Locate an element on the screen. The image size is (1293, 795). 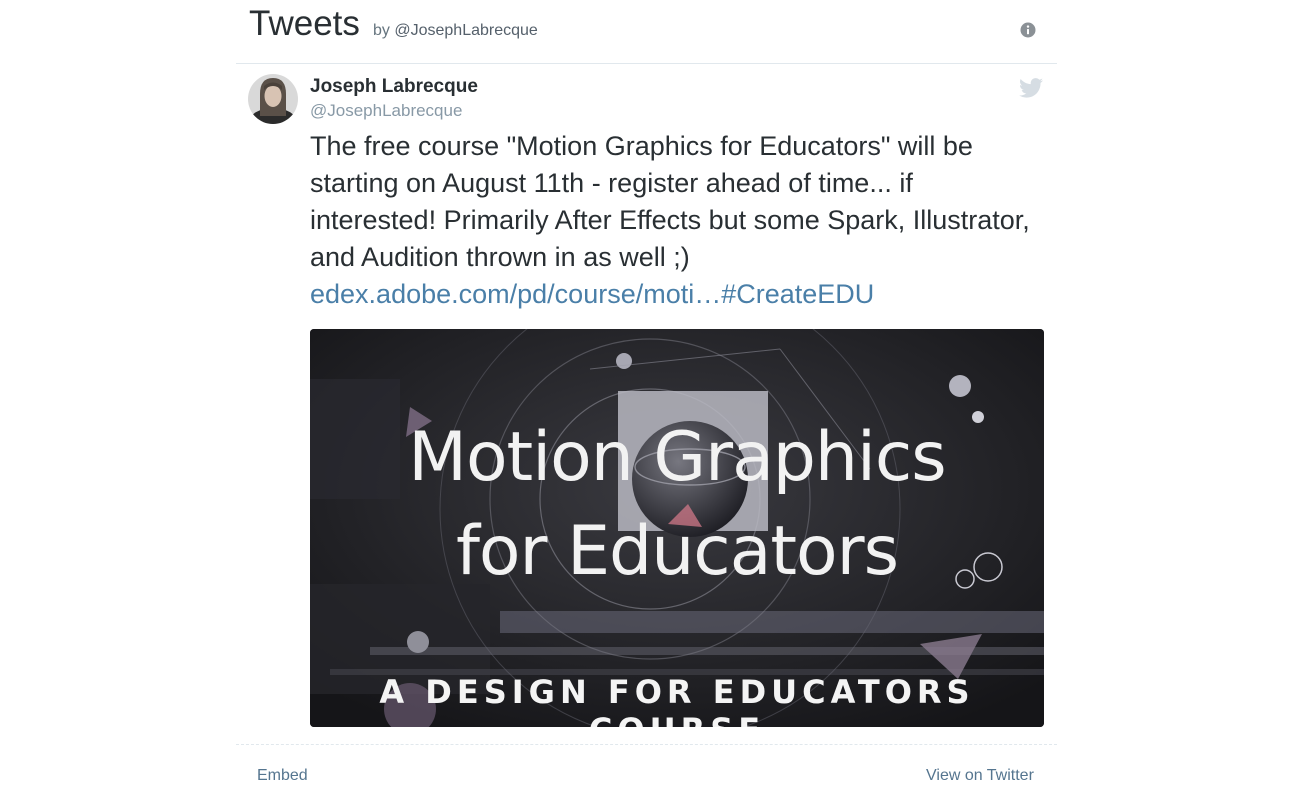
author-handle: @JosephLabrecque is located at coordinates (386, 111).